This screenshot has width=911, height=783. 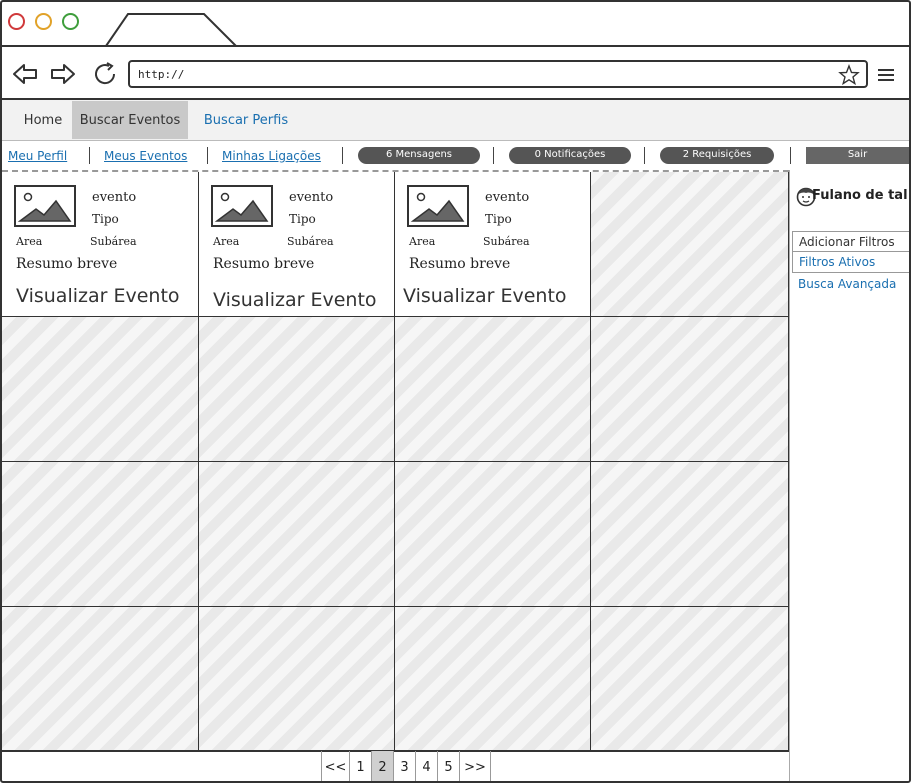 What do you see at coordinates (145, 156) in the screenshot?
I see `meus-eventos-link: Meus Eventos` at bounding box center [145, 156].